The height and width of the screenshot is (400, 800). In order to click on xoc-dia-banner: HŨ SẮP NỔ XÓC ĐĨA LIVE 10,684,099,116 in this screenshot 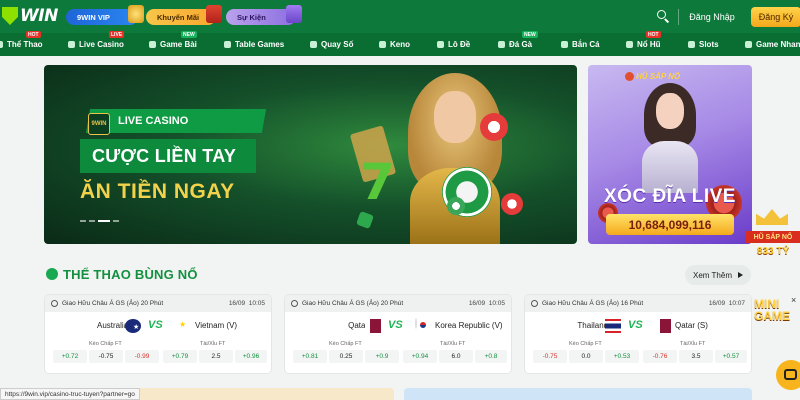, I will do `click(670, 154)`.